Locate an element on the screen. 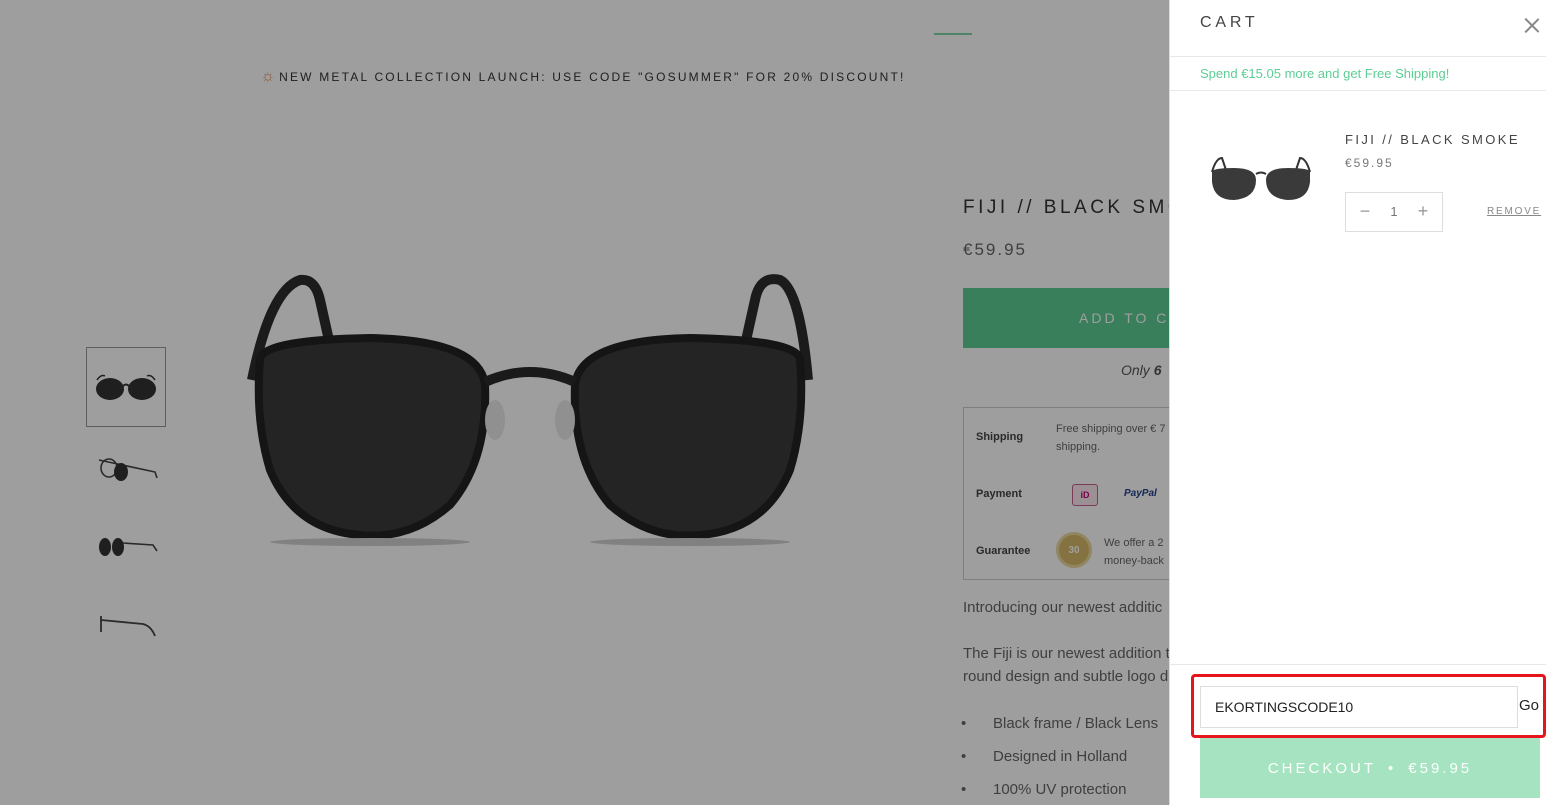 The width and height of the screenshot is (1546, 805). checkout-button: CHECKOUT • €59.95 is located at coordinates (1370, 768).